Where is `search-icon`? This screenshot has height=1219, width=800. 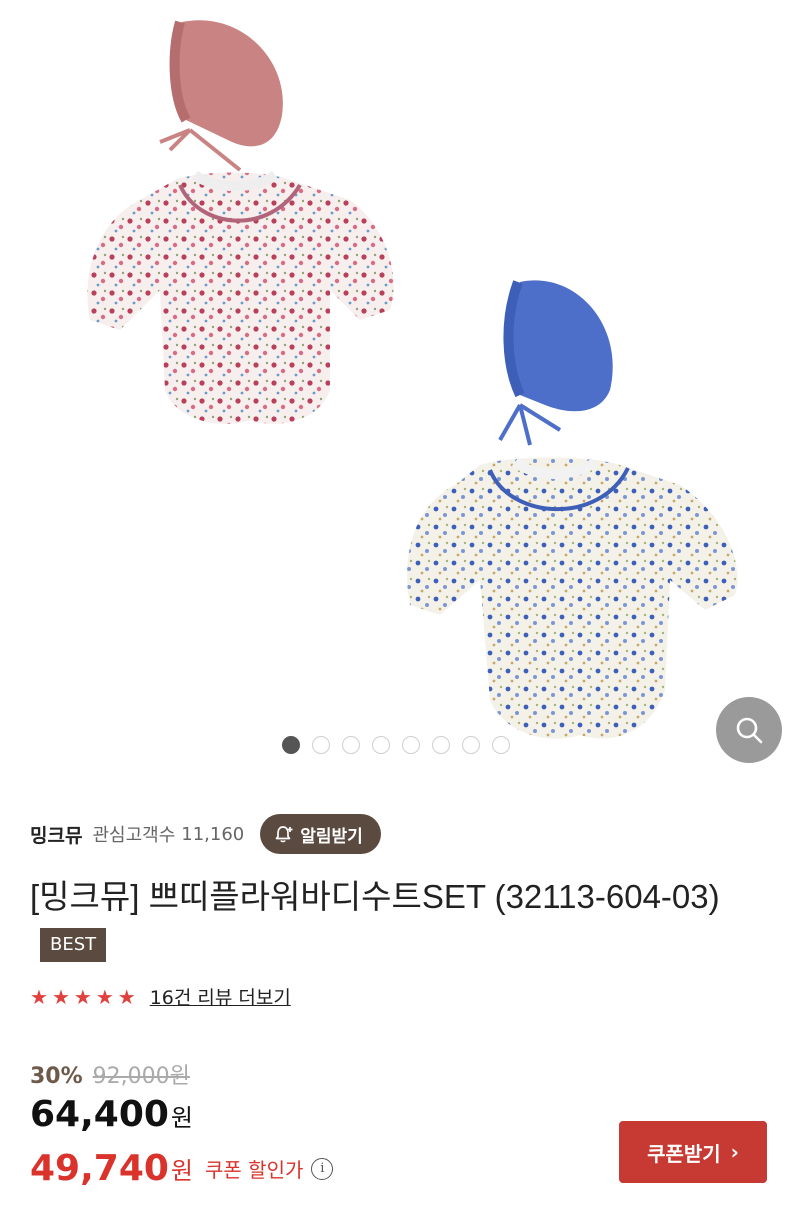
search-icon is located at coordinates (749, 730).